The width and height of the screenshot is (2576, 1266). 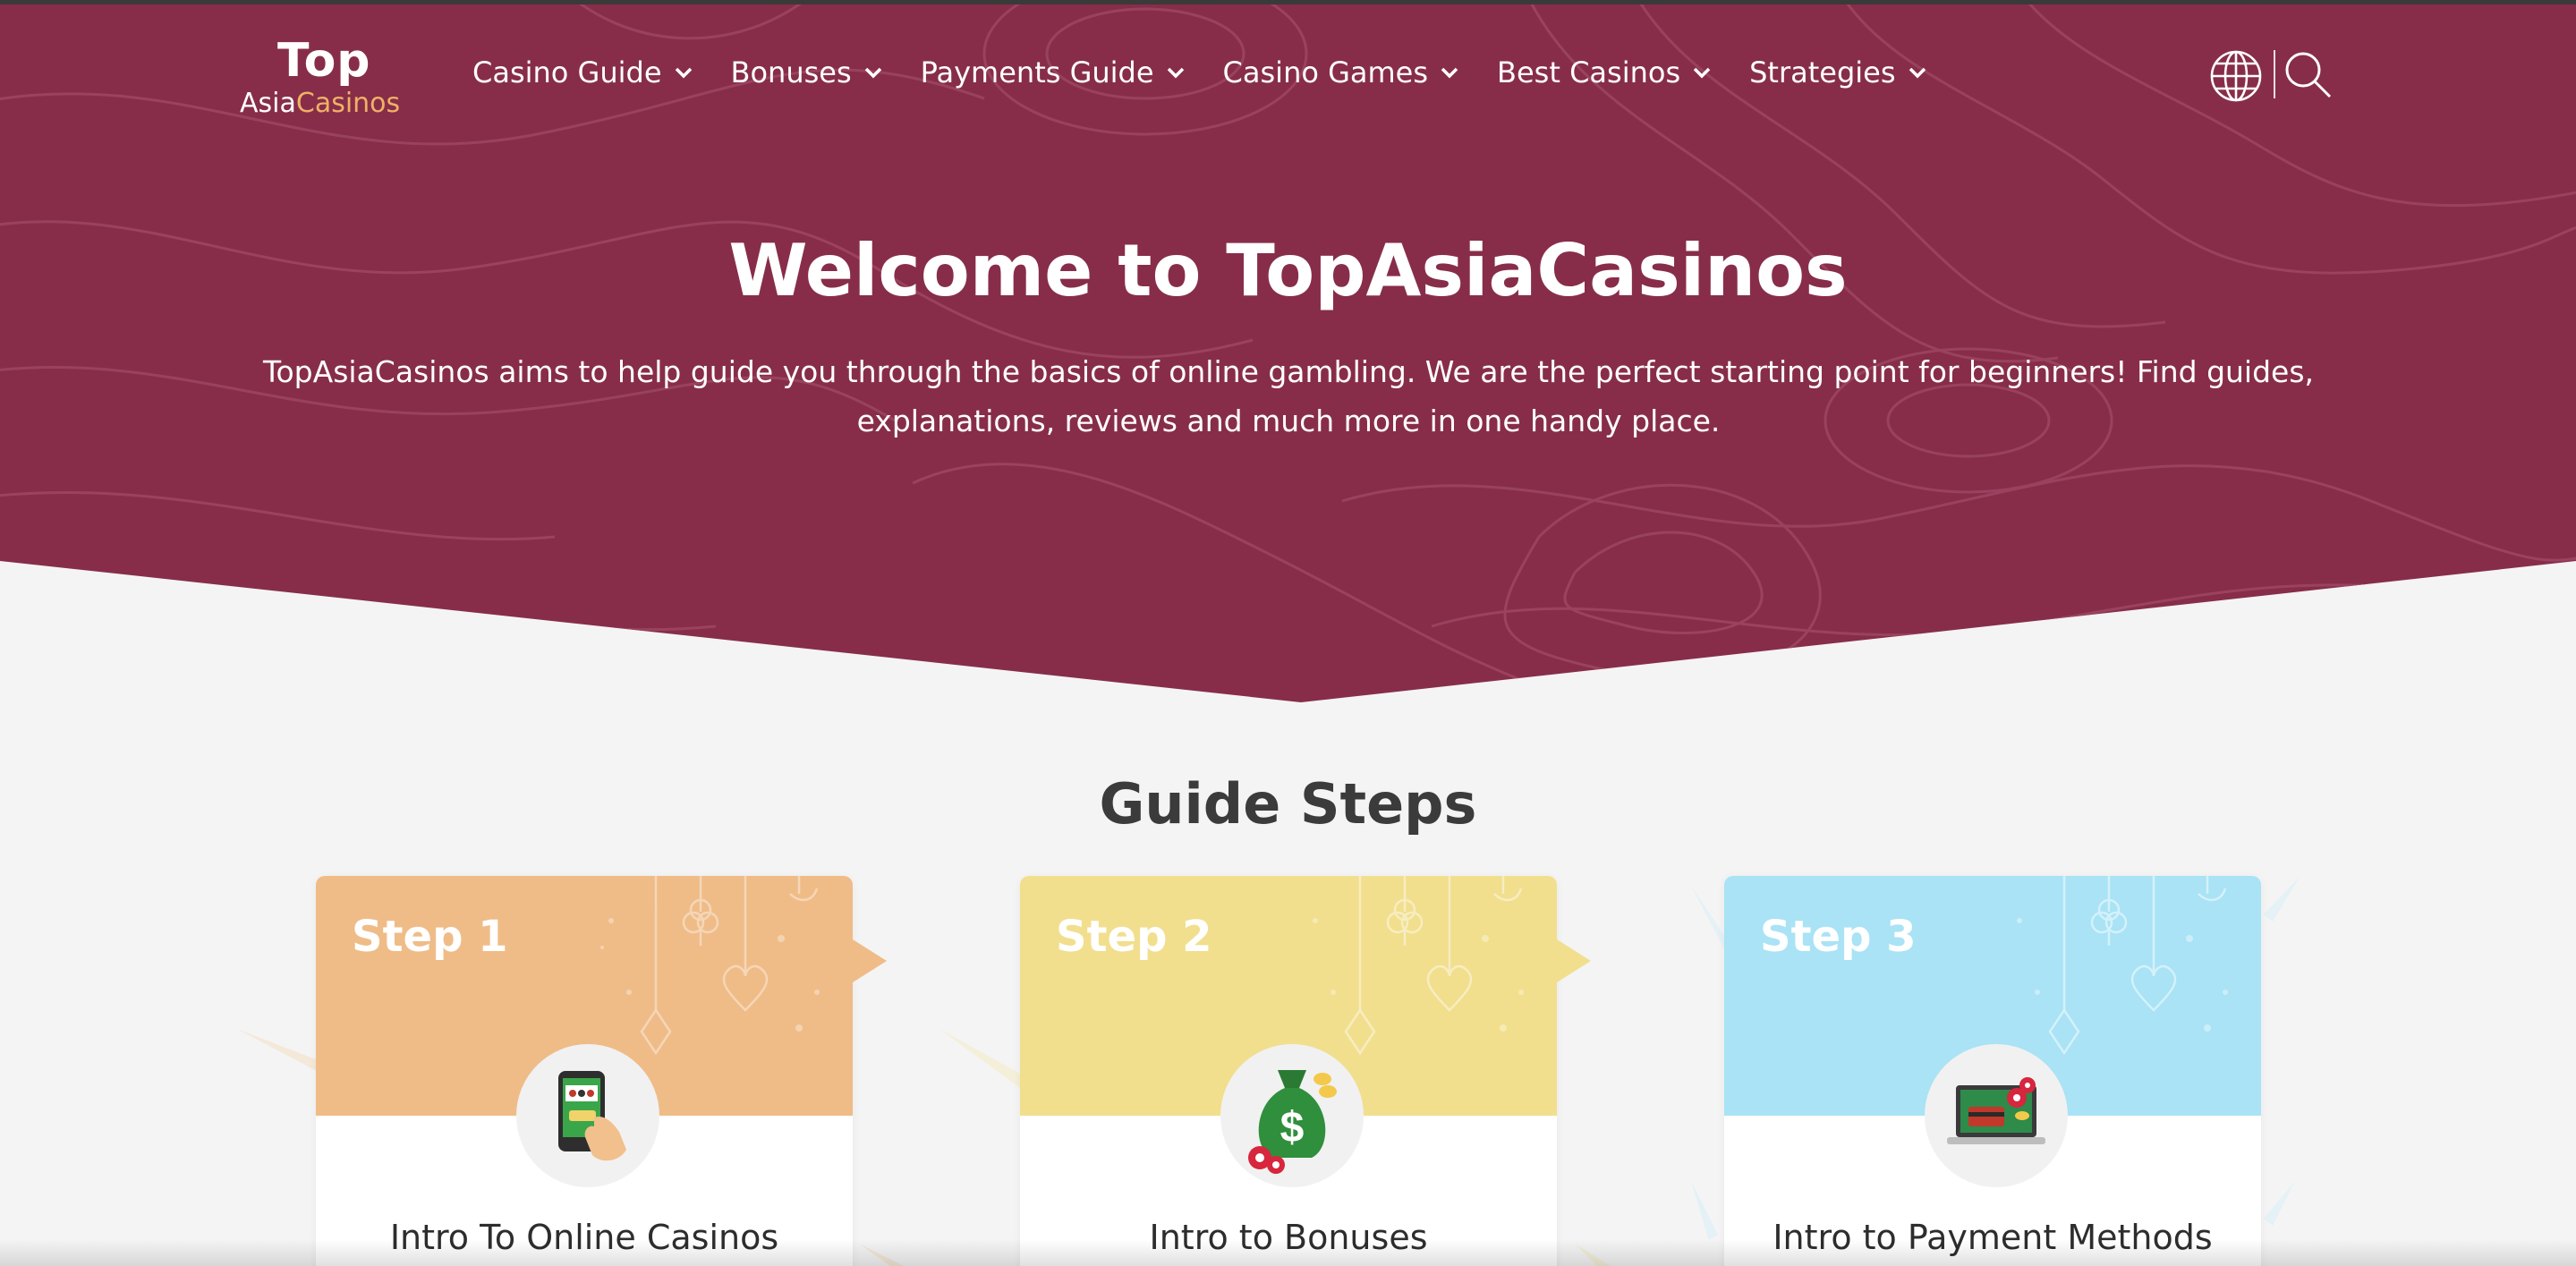 What do you see at coordinates (1288, 270) in the screenshot?
I see `hero-title: Welcome to TopAsiaCasinos` at bounding box center [1288, 270].